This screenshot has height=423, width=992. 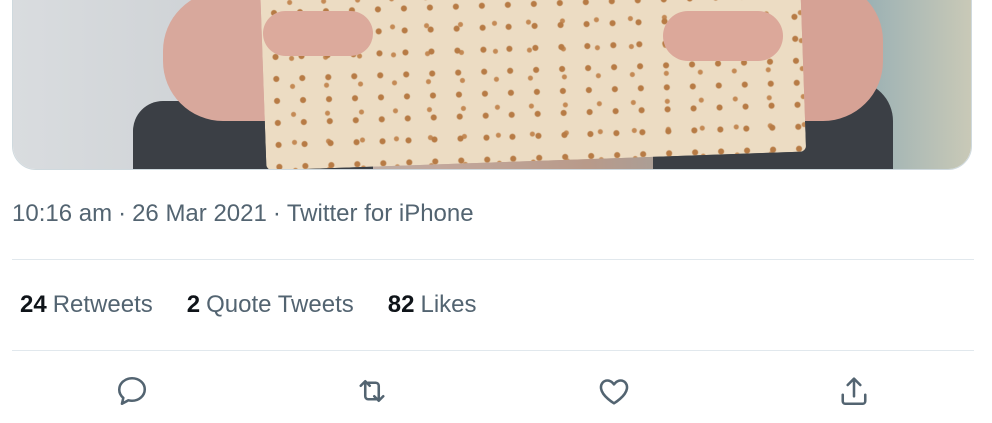 What do you see at coordinates (280, 304) in the screenshot?
I see `quote-tweets-label: Quote Tweets` at bounding box center [280, 304].